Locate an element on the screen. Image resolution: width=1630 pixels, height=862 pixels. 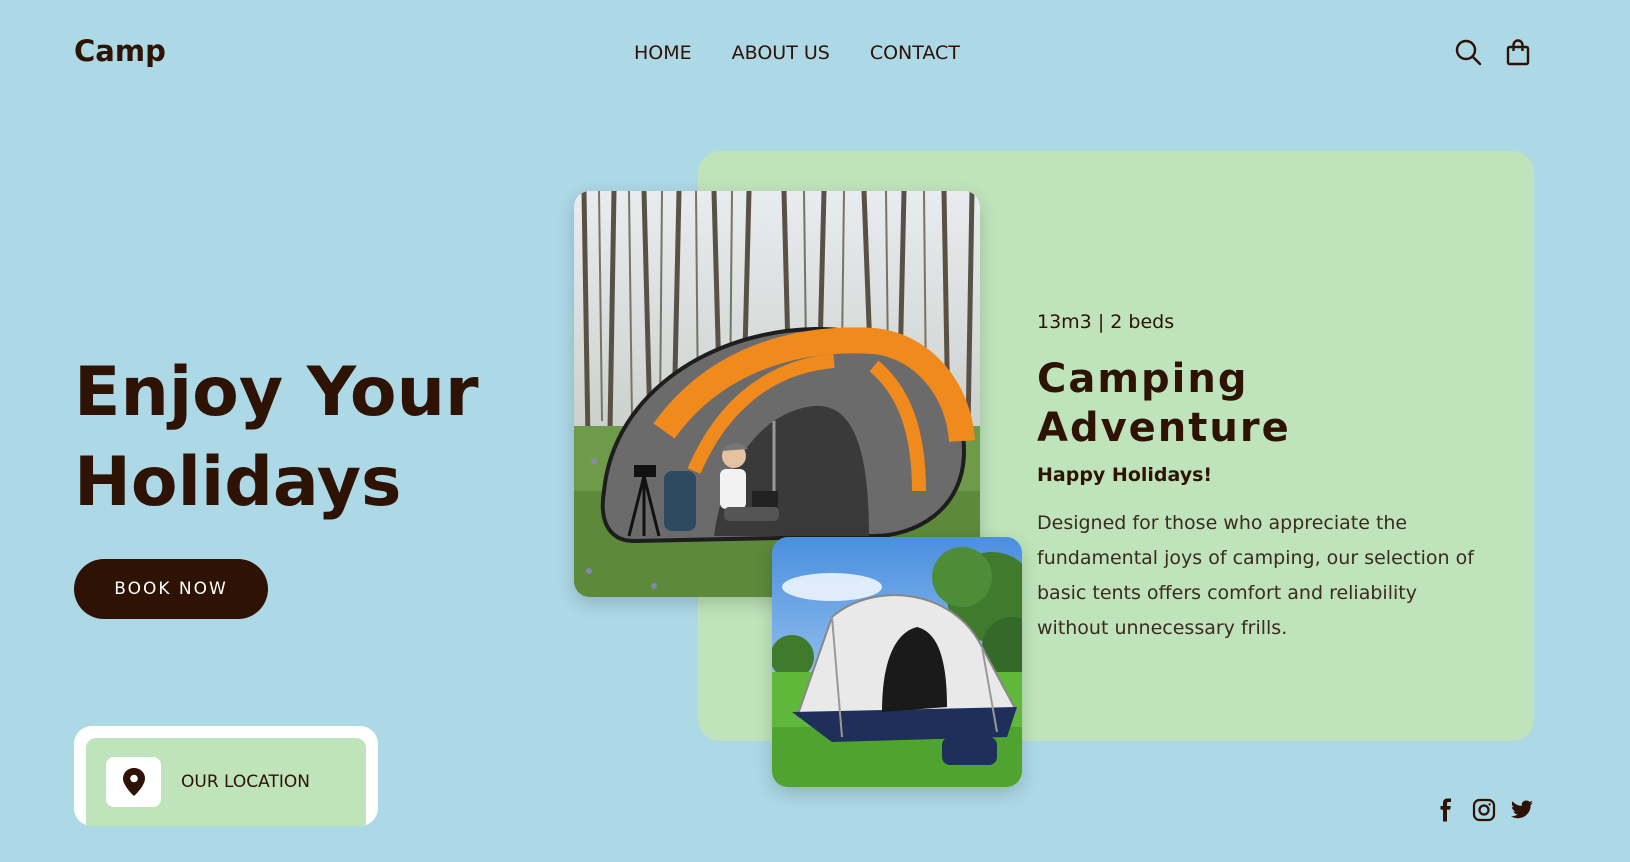
map-pin-icon is located at coordinates (133, 782).